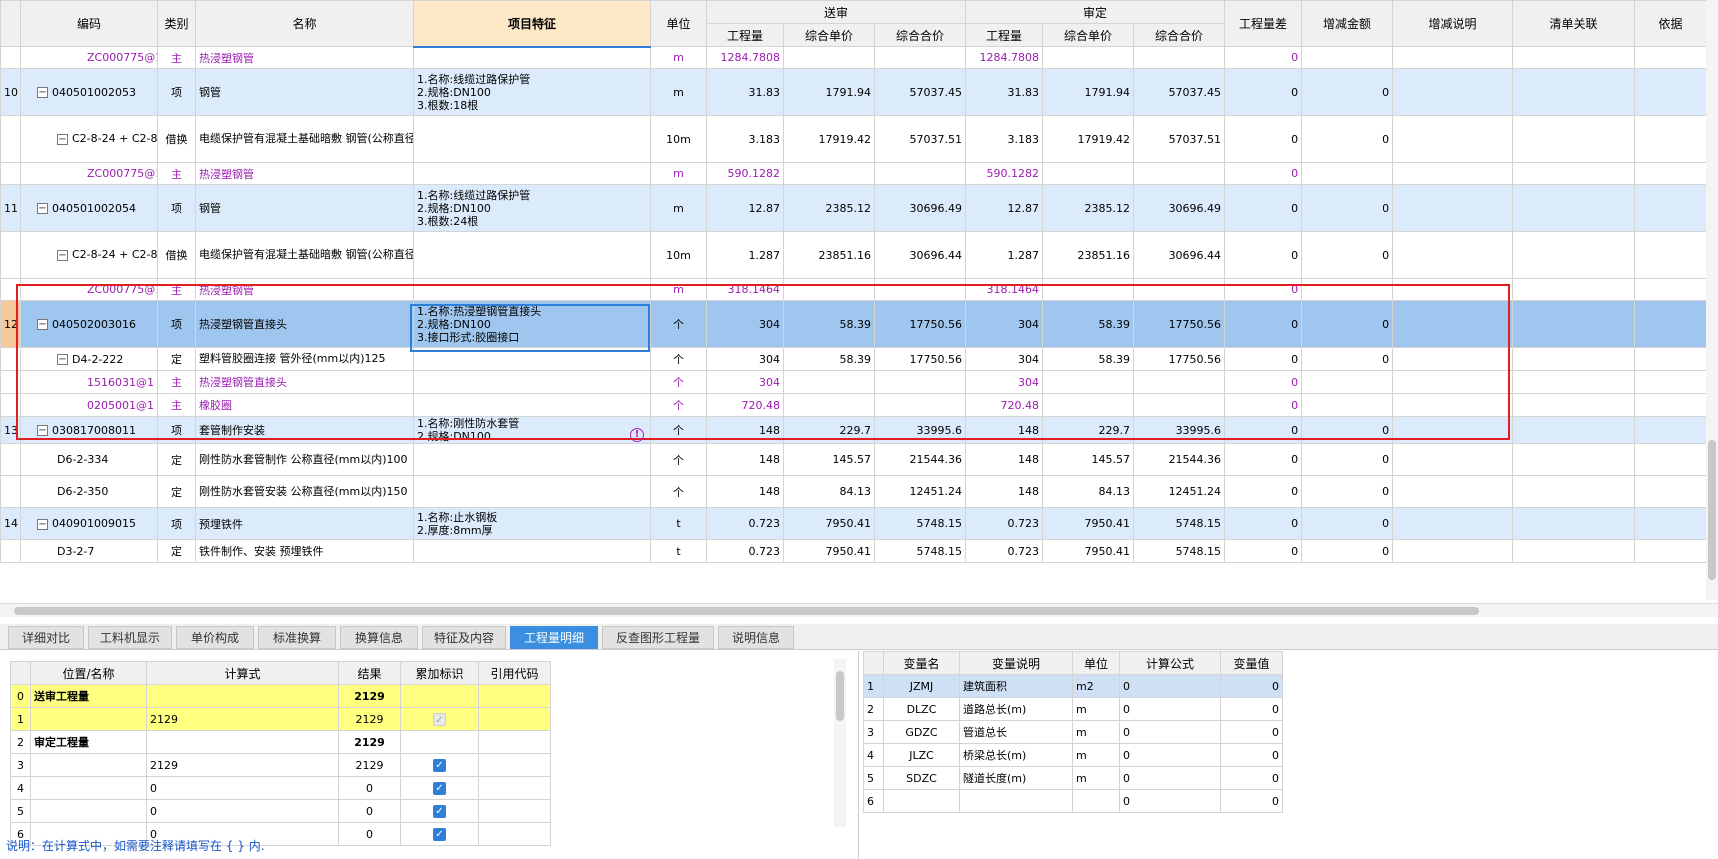  Describe the element at coordinates (745, 289) in the screenshot. I see `row-sub-qty: 318.1464` at that location.